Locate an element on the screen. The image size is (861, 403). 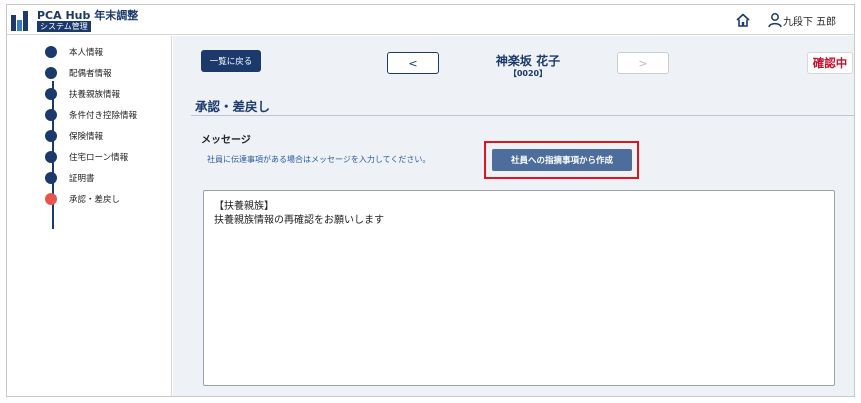
sidebar-item-personal: 本人情報 is located at coordinates (74, 52).